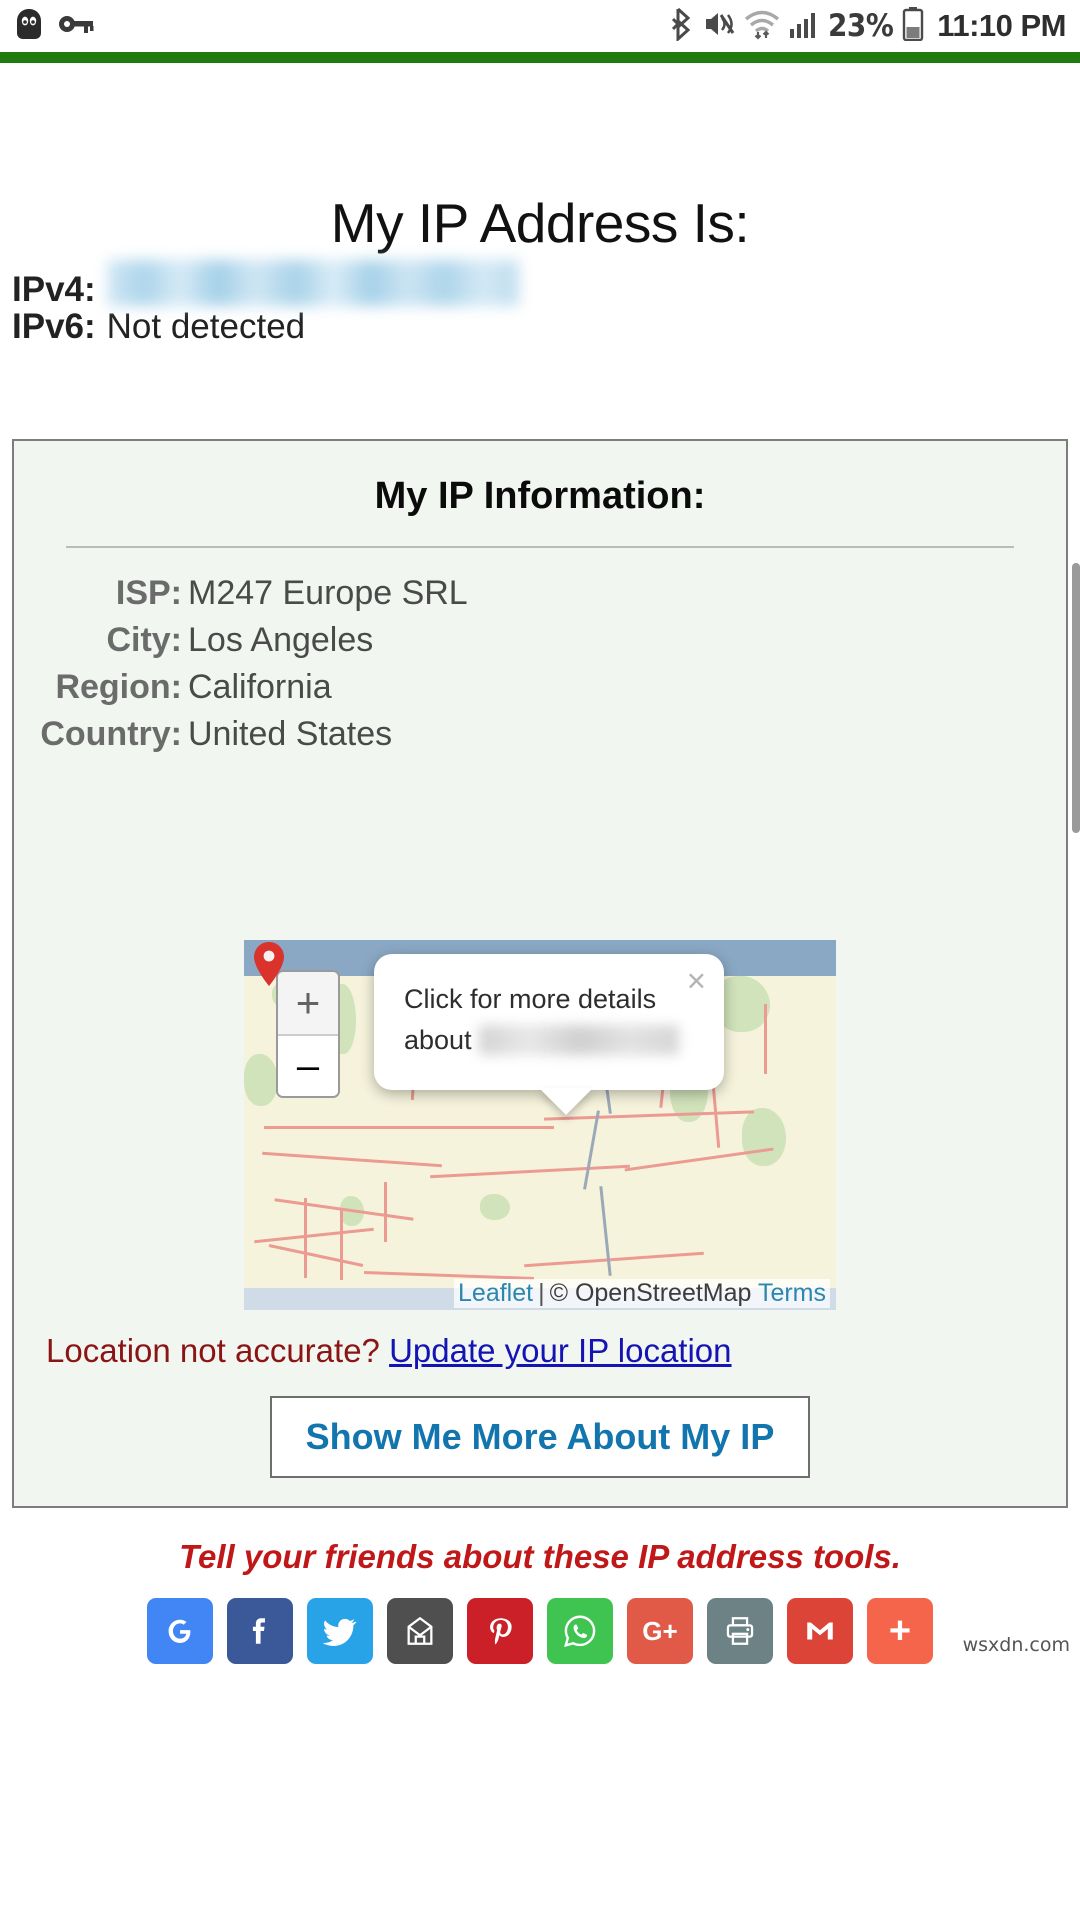 This screenshot has height=1920, width=1080. What do you see at coordinates (495, 1293) in the screenshot?
I see `leaflet-link: Leaflet` at bounding box center [495, 1293].